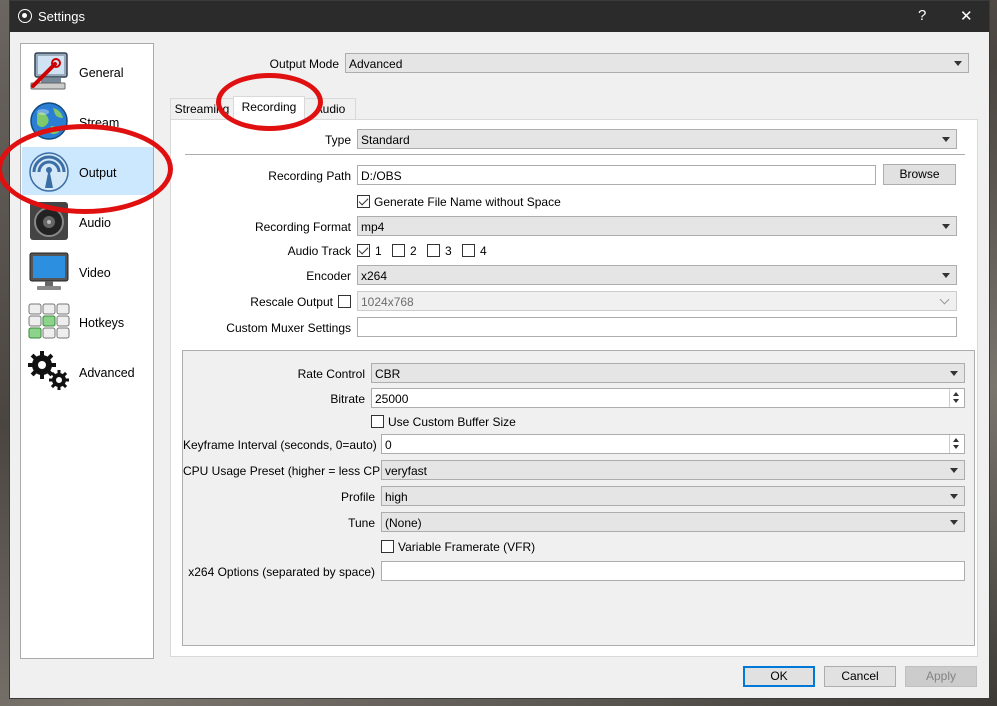 Image resolution: width=997 pixels, height=706 pixels. Describe the element at coordinates (378, 251) in the screenshot. I see `audio-track-1-label: 1` at that location.